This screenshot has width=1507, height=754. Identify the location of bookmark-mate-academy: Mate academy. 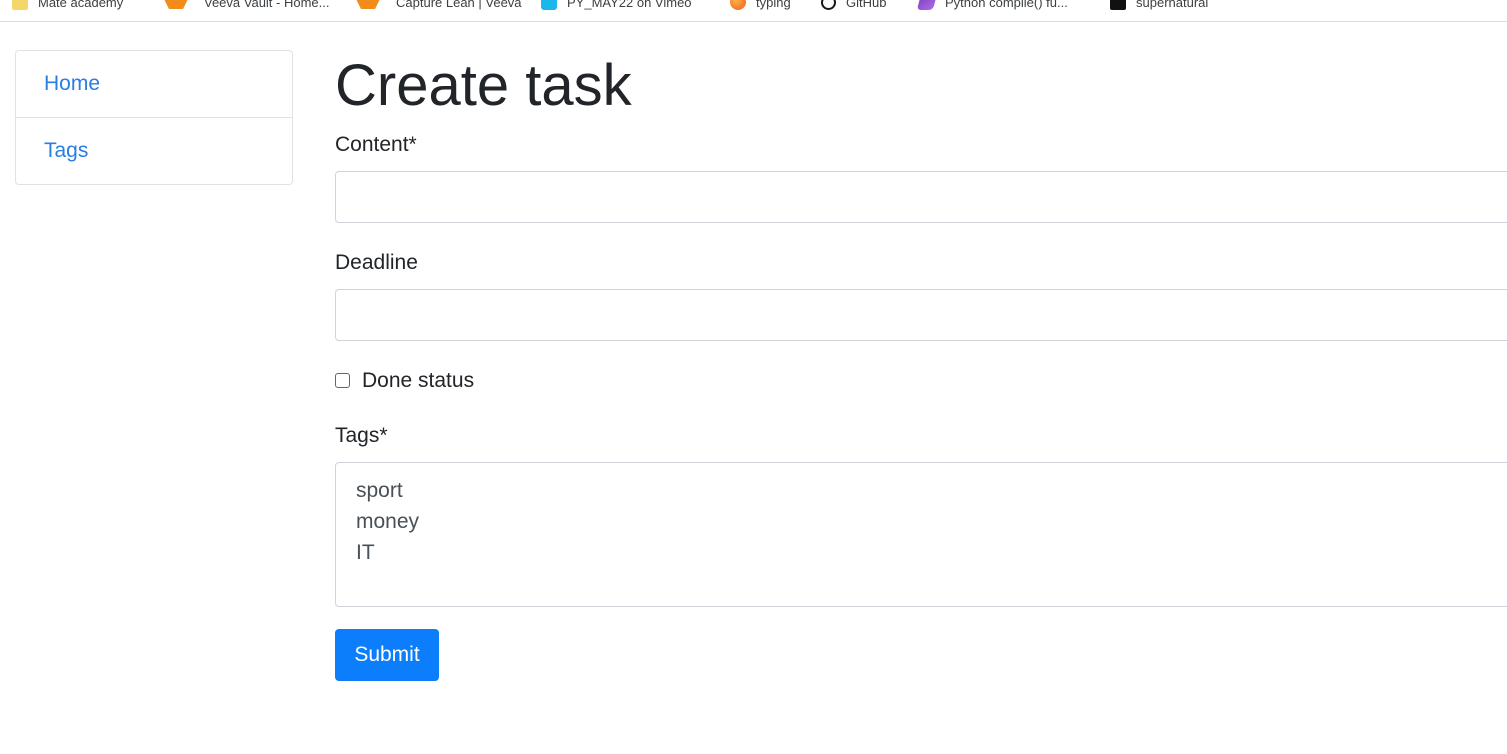
(67, 6).